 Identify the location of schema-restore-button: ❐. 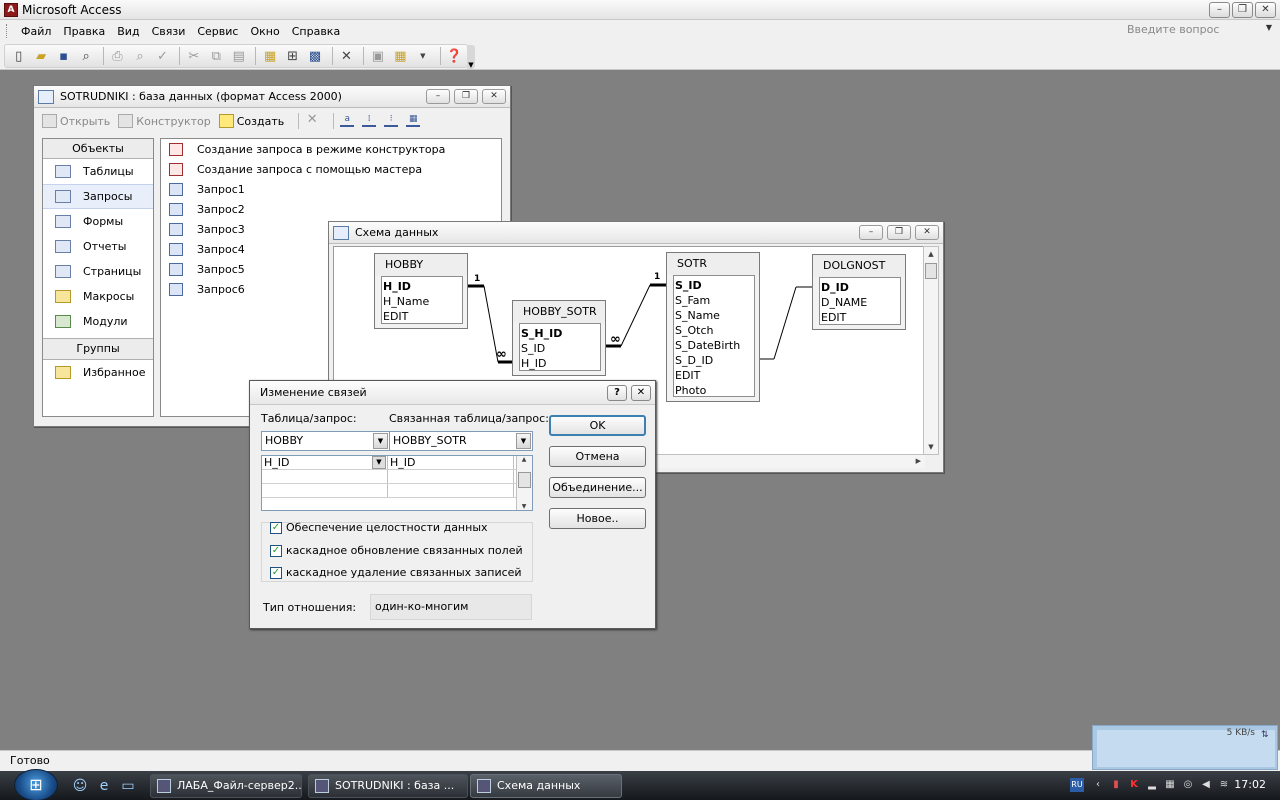
(899, 232).